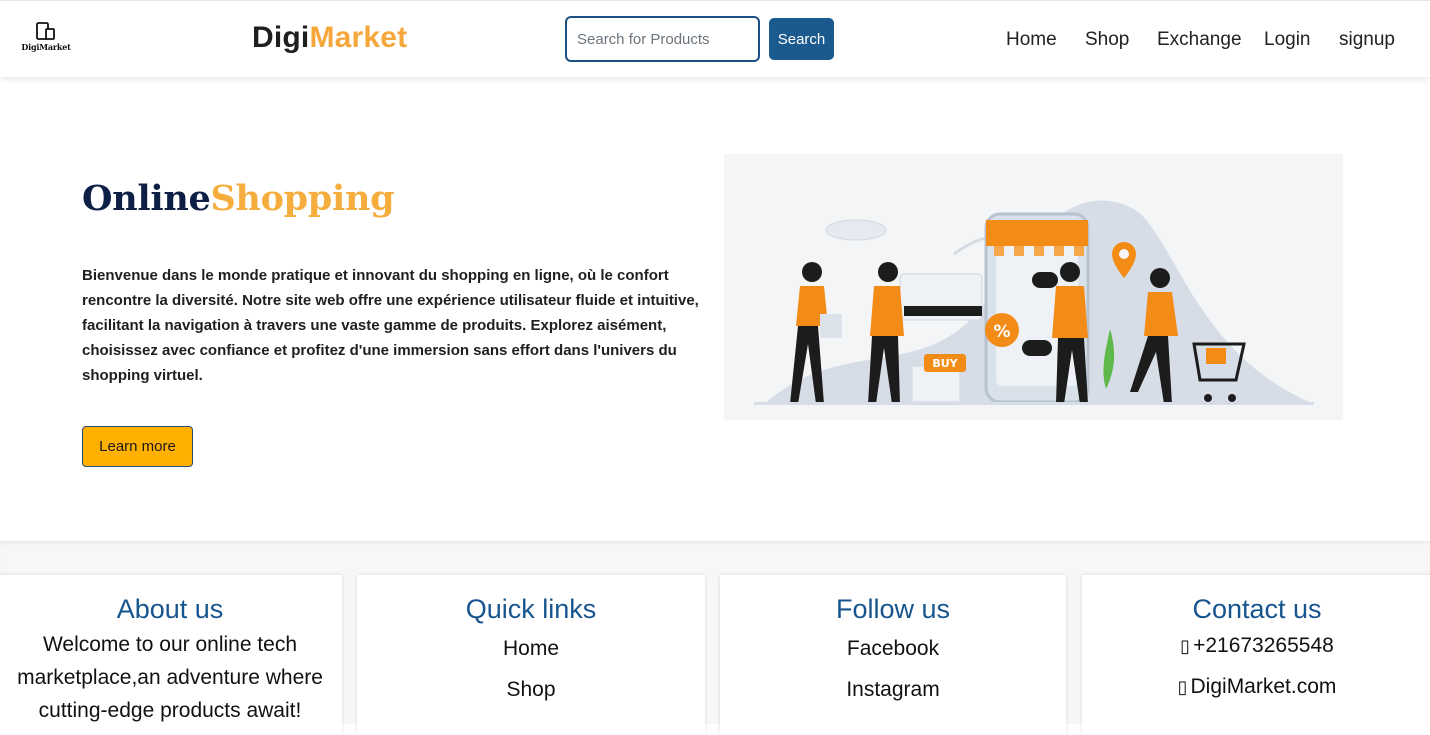 The image size is (1430, 735). Describe the element at coordinates (170, 677) in the screenshot. I see `about-text-line-2: marketplace,an adventure where` at that location.